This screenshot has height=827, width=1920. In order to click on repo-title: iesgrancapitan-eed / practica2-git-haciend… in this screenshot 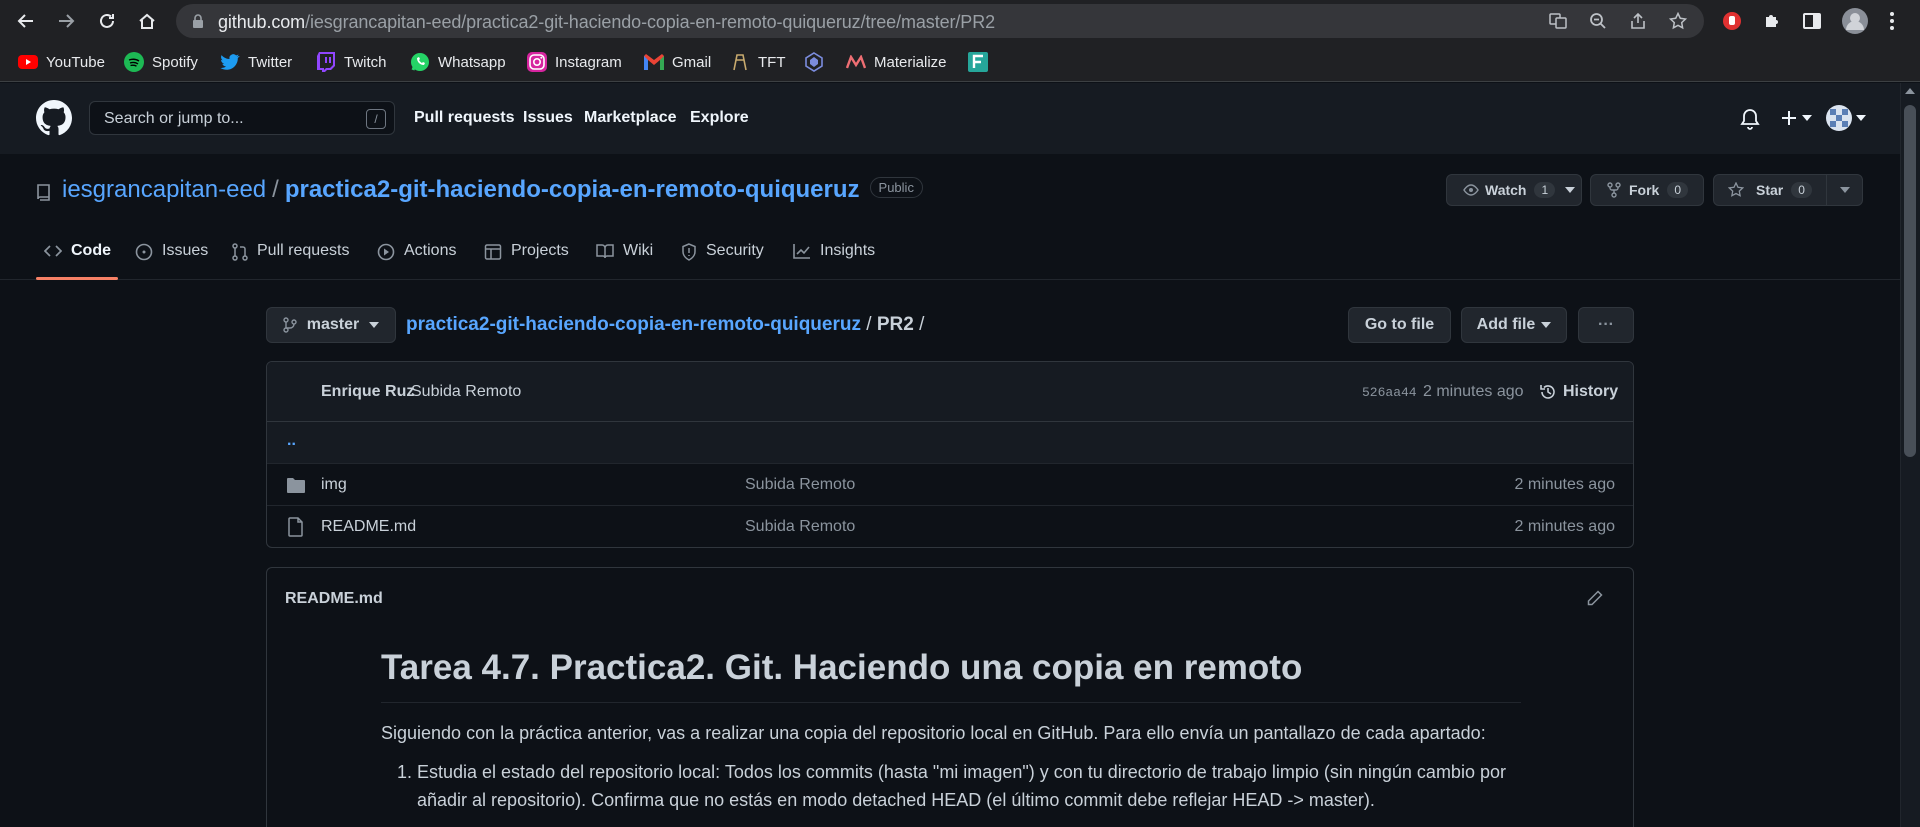, I will do `click(492, 190)`.